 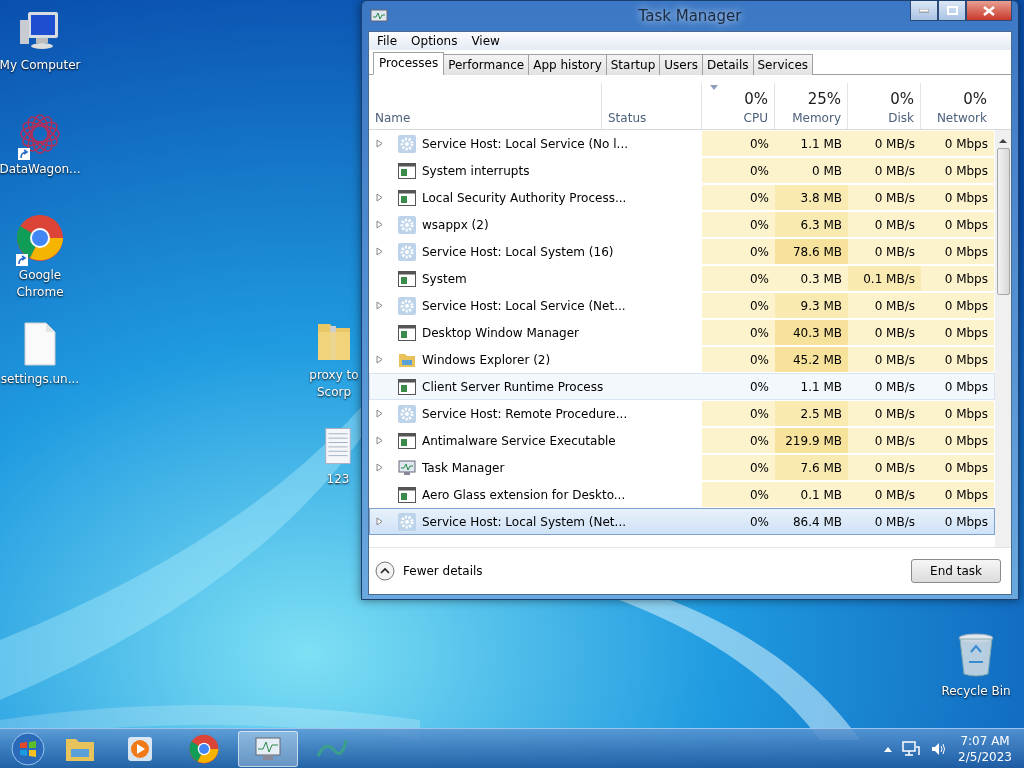 I want to click on column-header: Name, so click(x=485, y=106).